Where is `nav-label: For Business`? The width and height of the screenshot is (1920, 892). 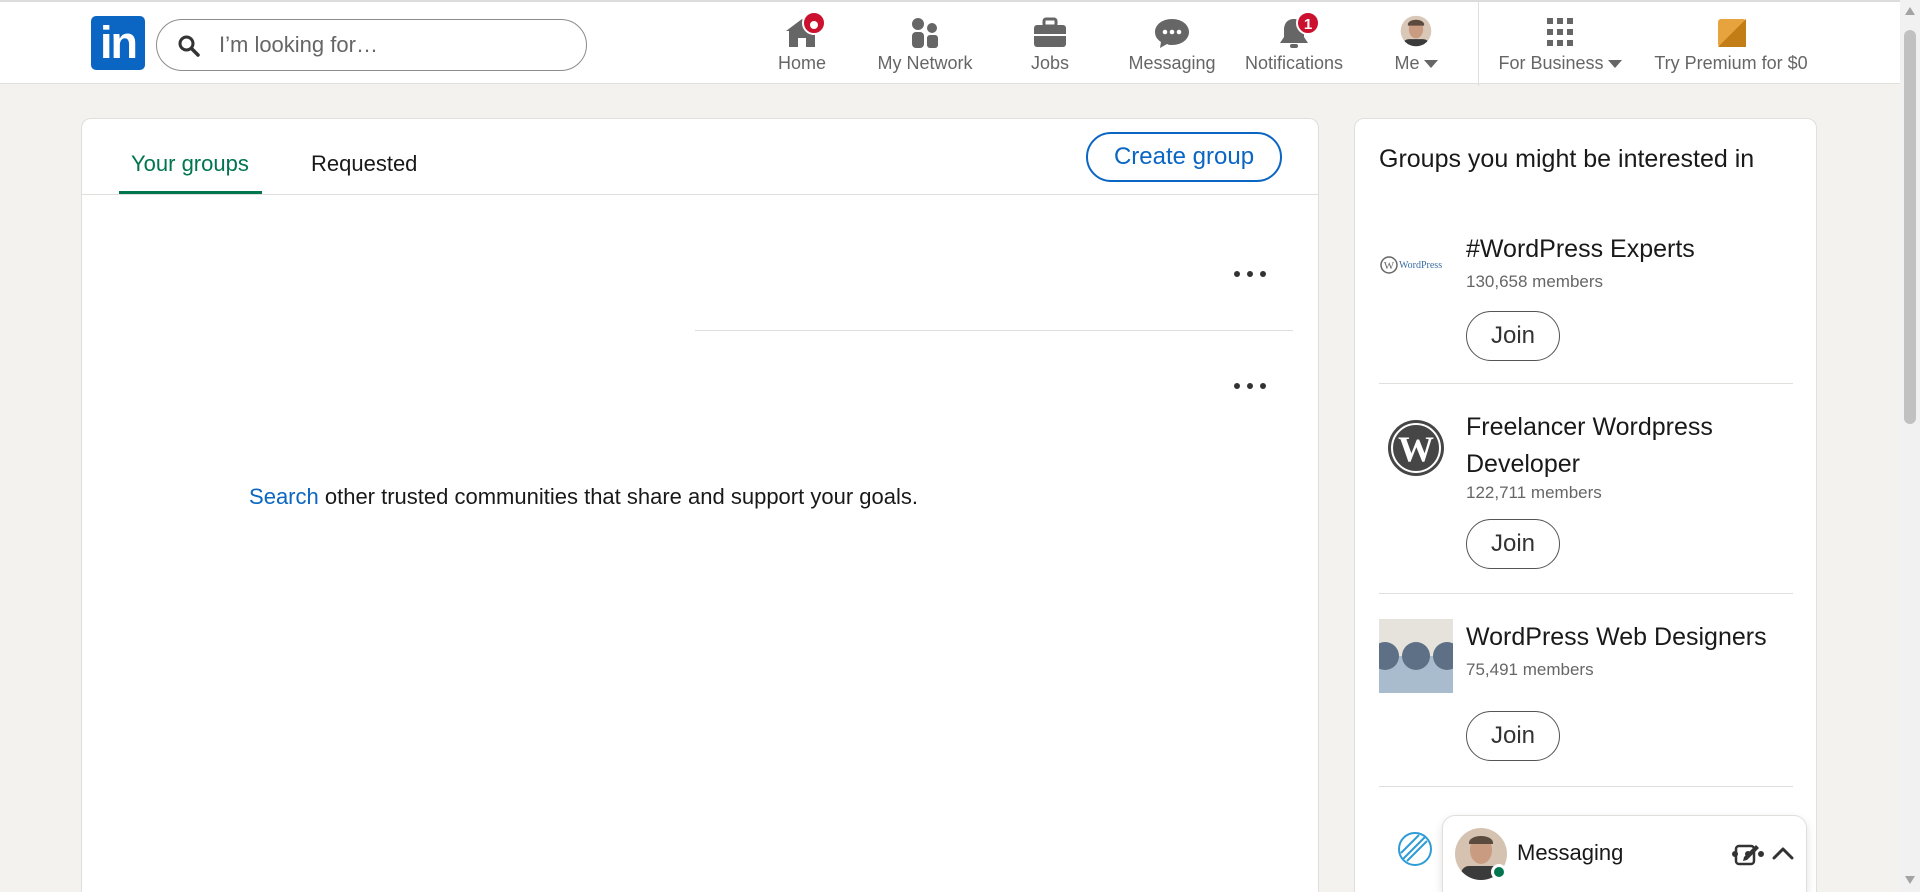
nav-label: For Business is located at coordinates (1560, 63).